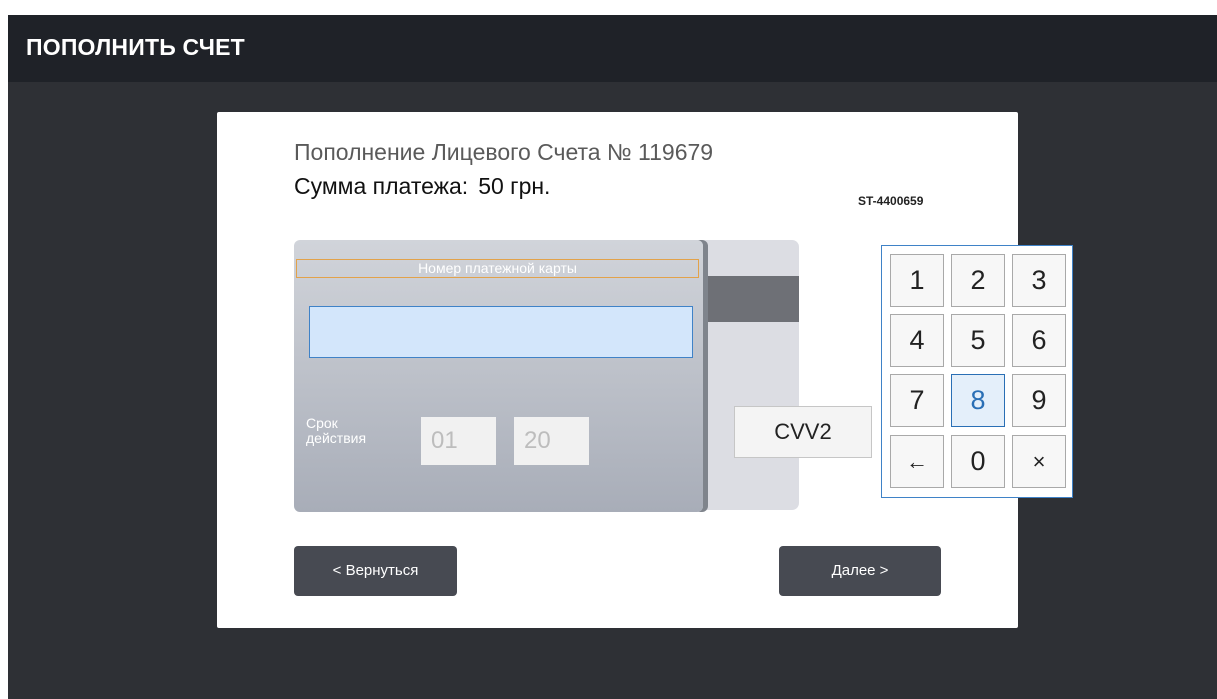 The width and height of the screenshot is (1217, 699). Describe the element at coordinates (978, 280) in the screenshot. I see `key-2: 2` at that location.